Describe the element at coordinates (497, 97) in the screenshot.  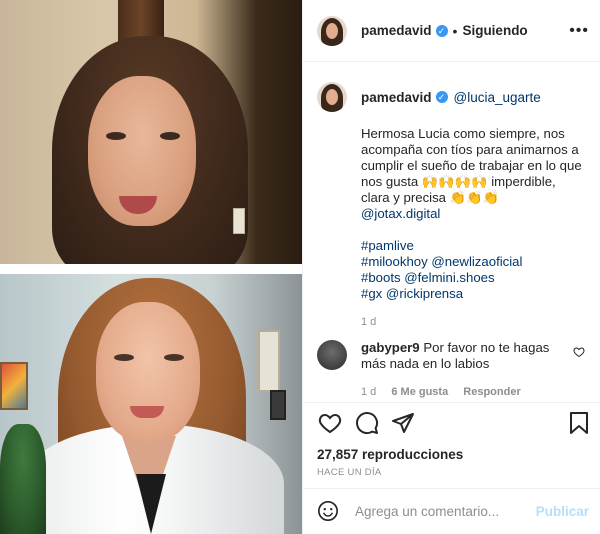
I see `caption-mention: @lucia_ugarte` at that location.